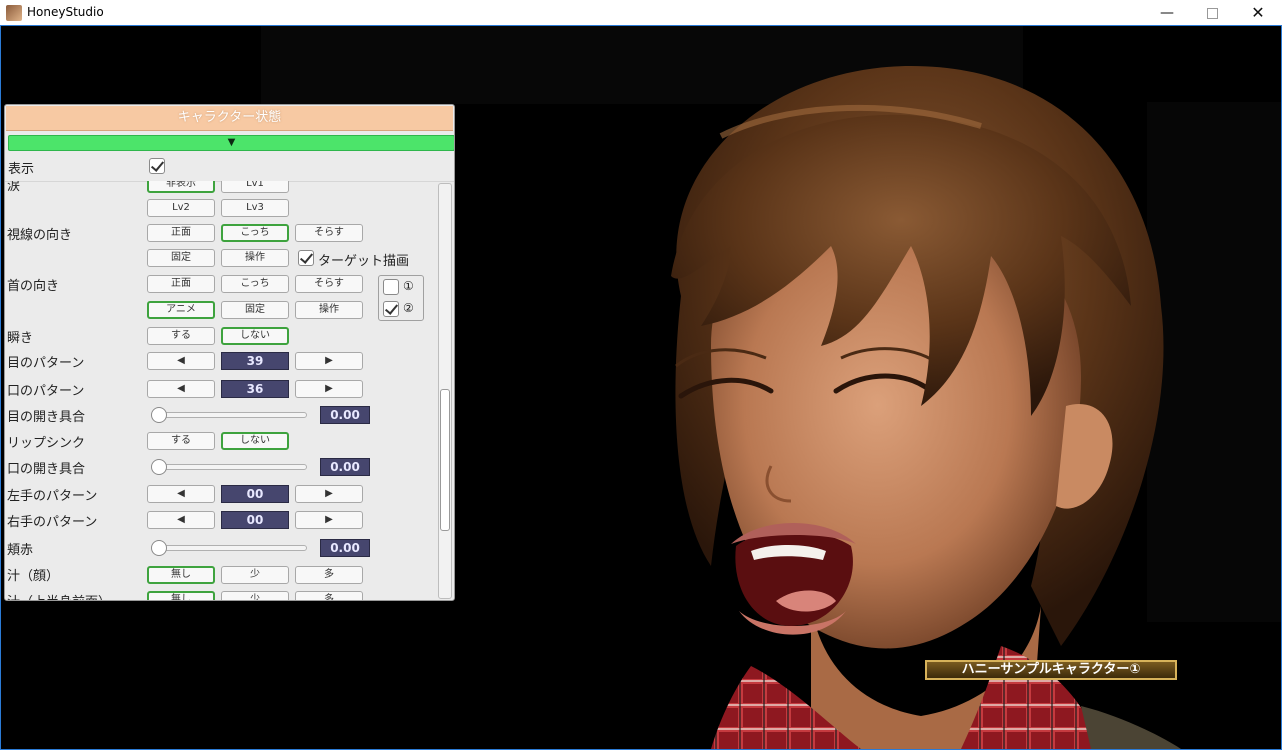 The image size is (1282, 750). I want to click on target-draw-label: ターゲット描画, so click(364, 261).